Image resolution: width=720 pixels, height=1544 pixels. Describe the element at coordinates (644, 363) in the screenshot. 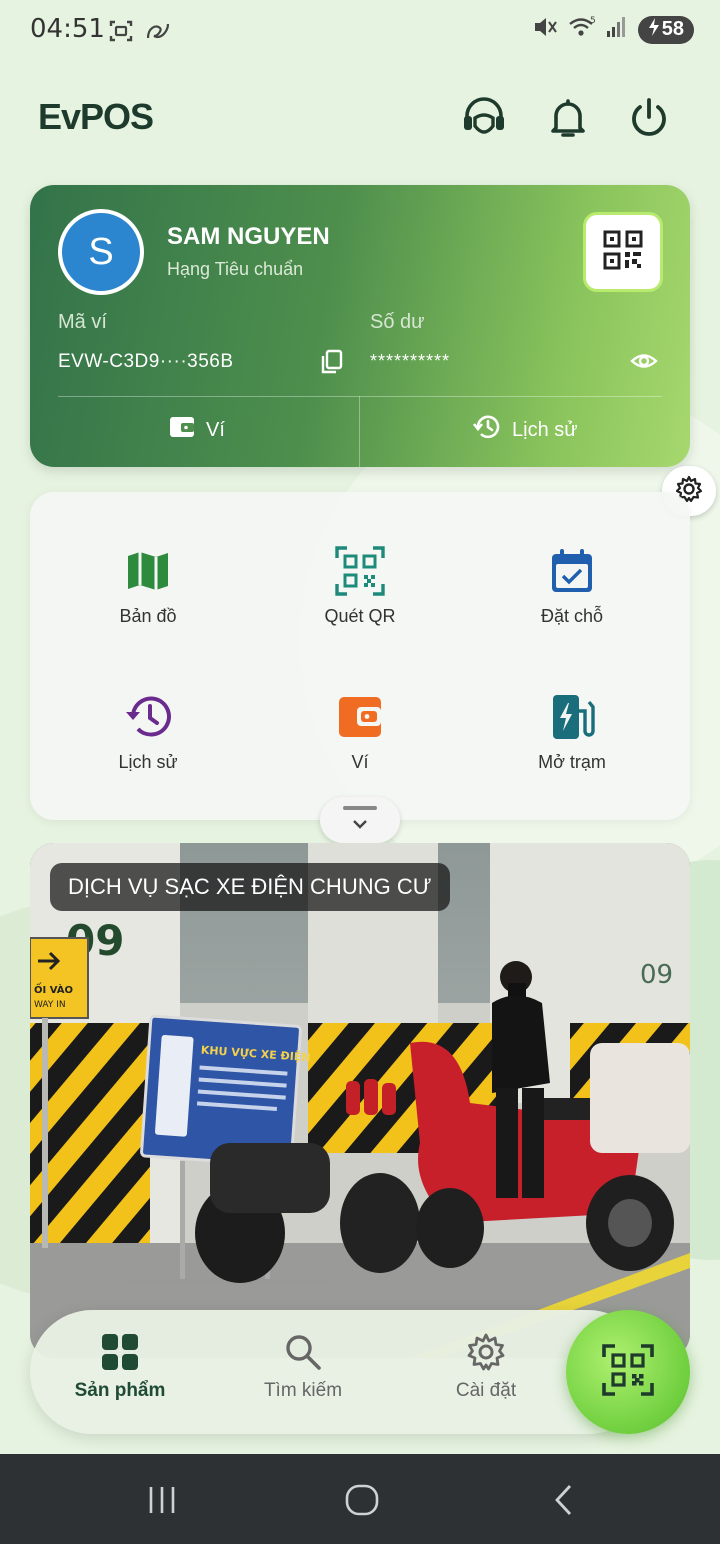

I see `eye-icon` at that location.